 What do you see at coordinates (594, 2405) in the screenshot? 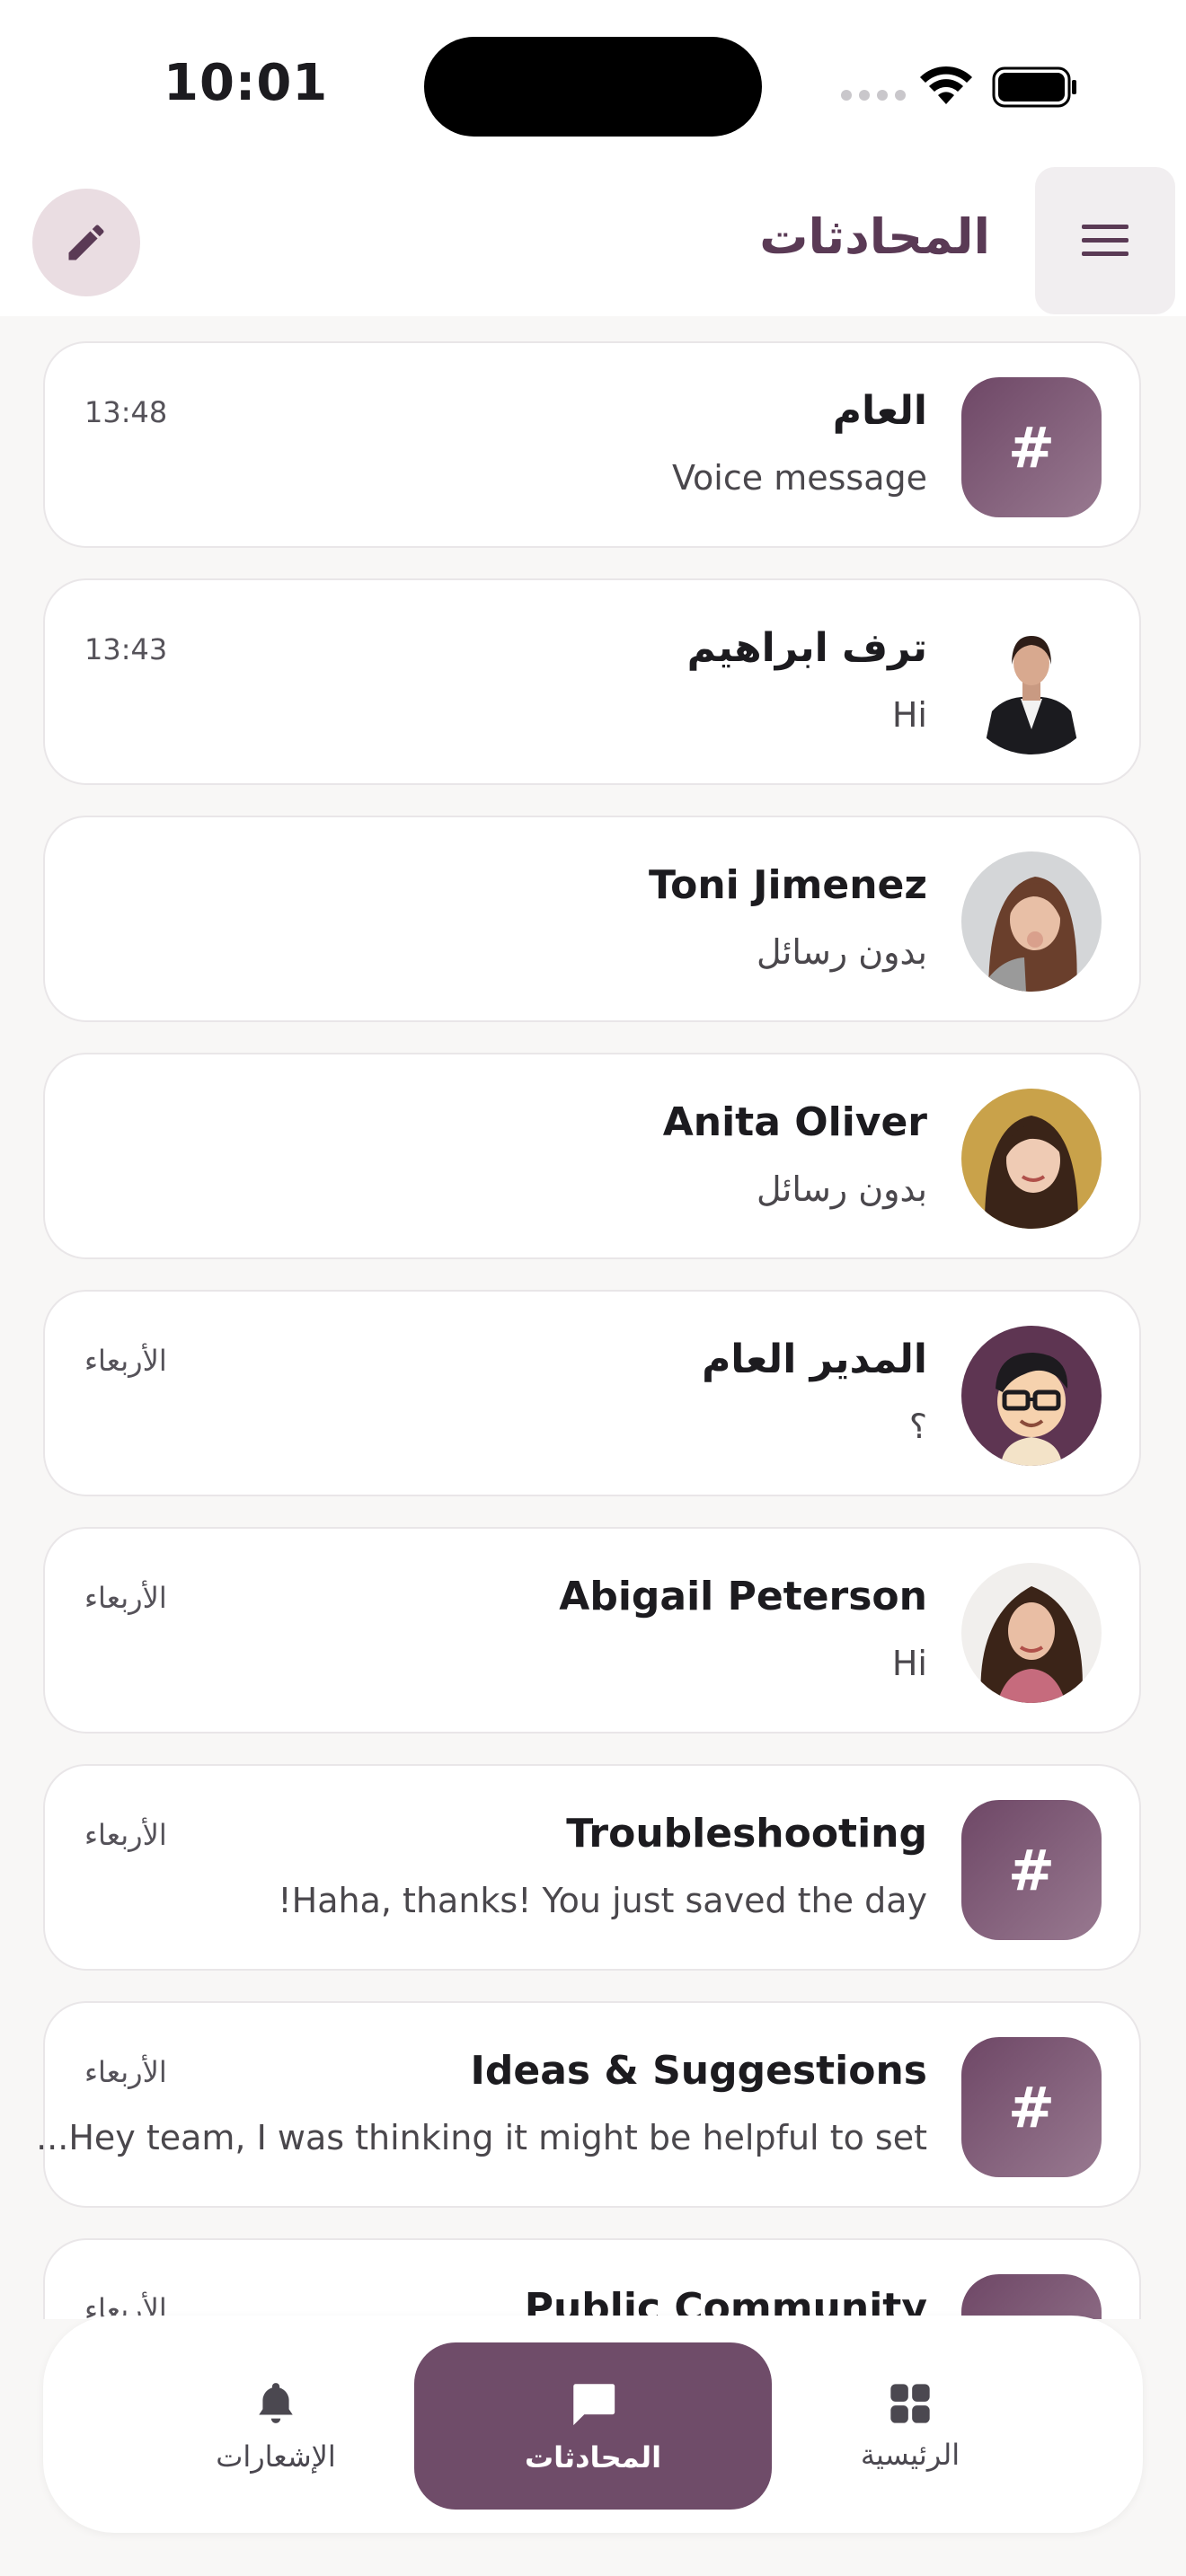
I see `chat-bubble-icon` at bounding box center [594, 2405].